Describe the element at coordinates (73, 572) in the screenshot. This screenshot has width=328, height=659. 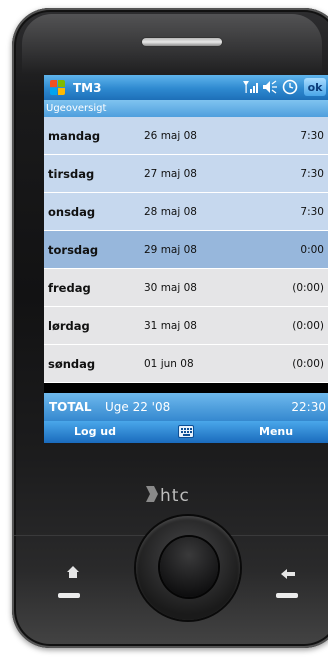
I see `home-button-icon` at that location.